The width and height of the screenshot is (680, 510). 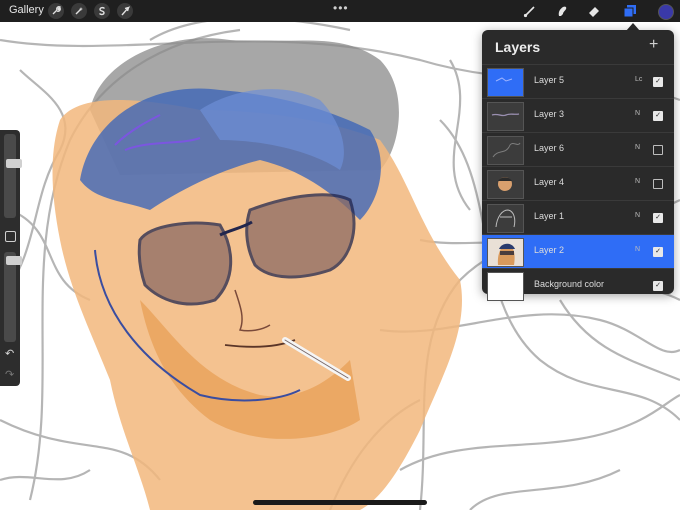 What do you see at coordinates (549, 250) in the screenshot?
I see `layer-name: Layer 2` at bounding box center [549, 250].